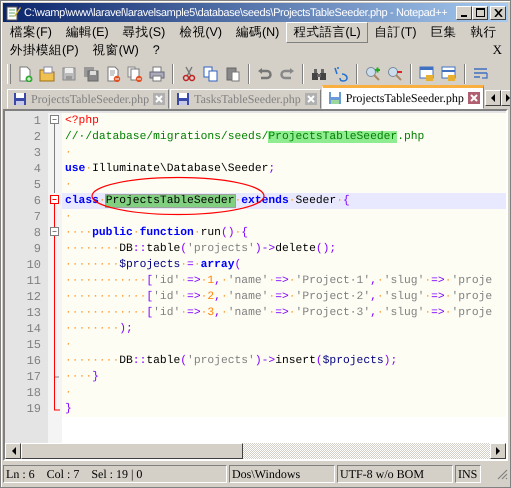  What do you see at coordinates (144, 32) in the screenshot?
I see `menu-item: 尋找(S)` at bounding box center [144, 32].